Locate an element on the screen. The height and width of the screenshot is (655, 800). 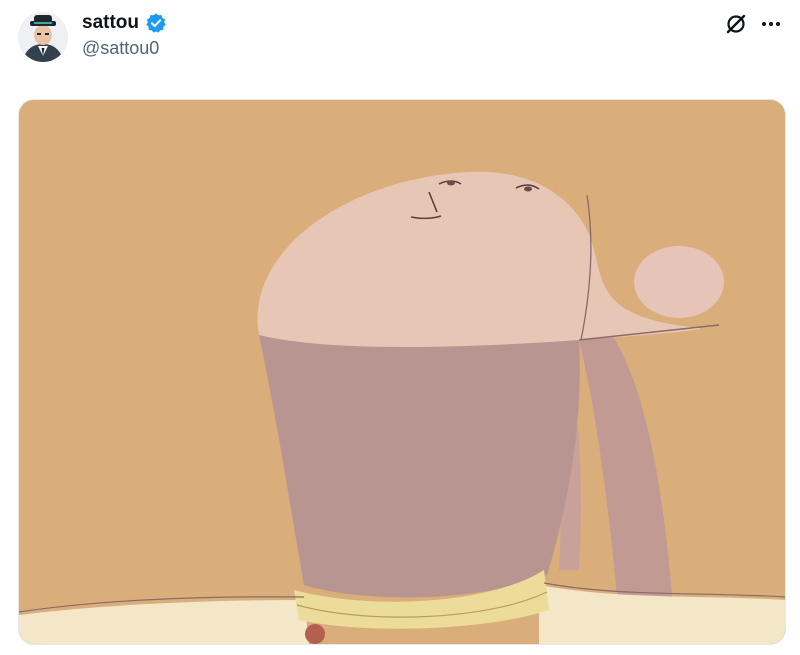
author-name-row: sattou is located at coordinates (124, 23).